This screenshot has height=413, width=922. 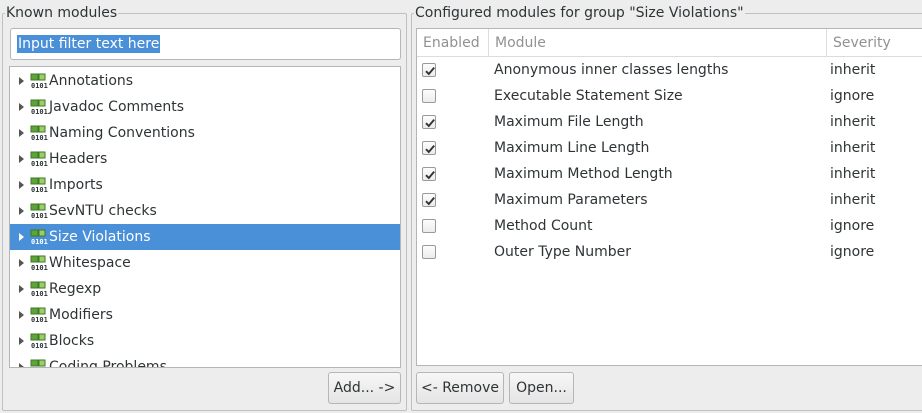 What do you see at coordinates (658, 43) in the screenshot?
I see `column-header-module: Module` at bounding box center [658, 43].